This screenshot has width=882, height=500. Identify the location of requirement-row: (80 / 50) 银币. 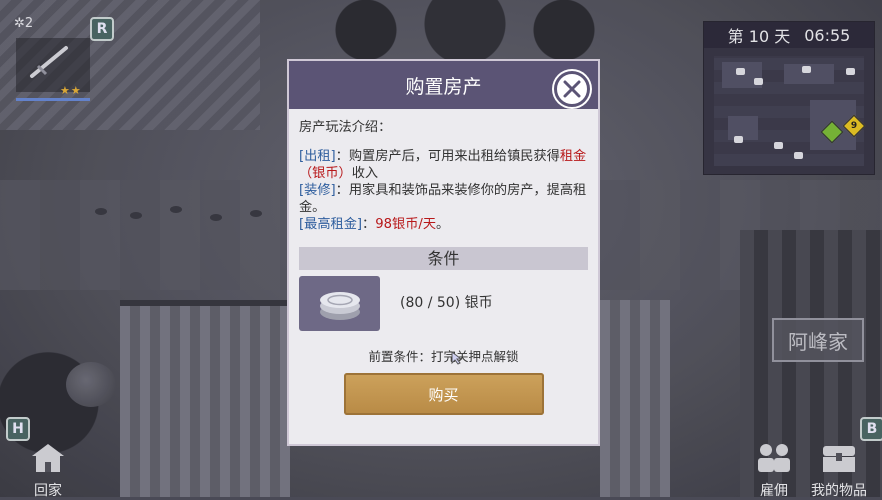
(443, 306).